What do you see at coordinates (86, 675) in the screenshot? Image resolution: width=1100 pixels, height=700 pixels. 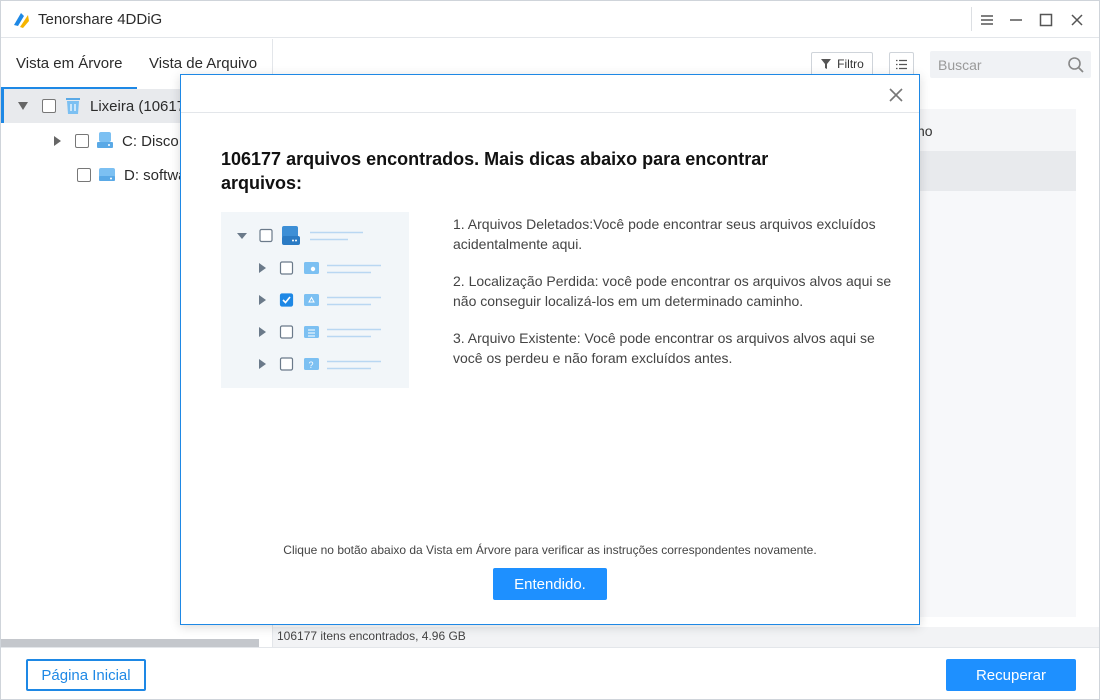 I see `home-page-button: Página Inicial` at bounding box center [86, 675].